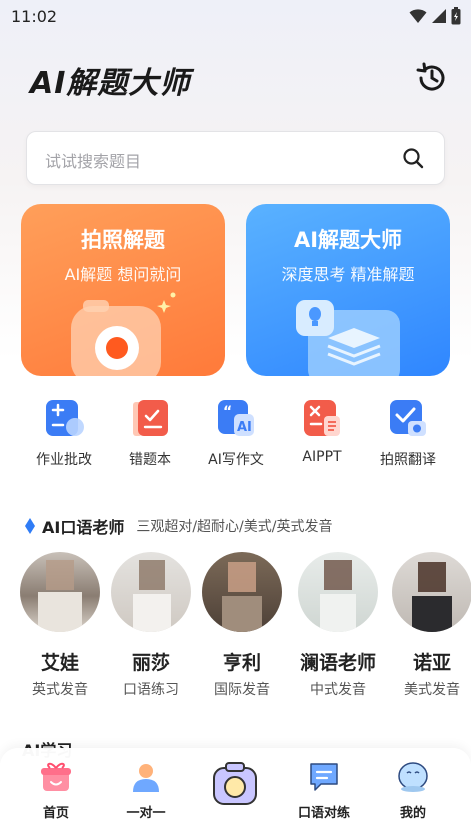 The height and width of the screenshot is (837, 471). I want to click on tab-label: 口语对练, so click(323, 813).